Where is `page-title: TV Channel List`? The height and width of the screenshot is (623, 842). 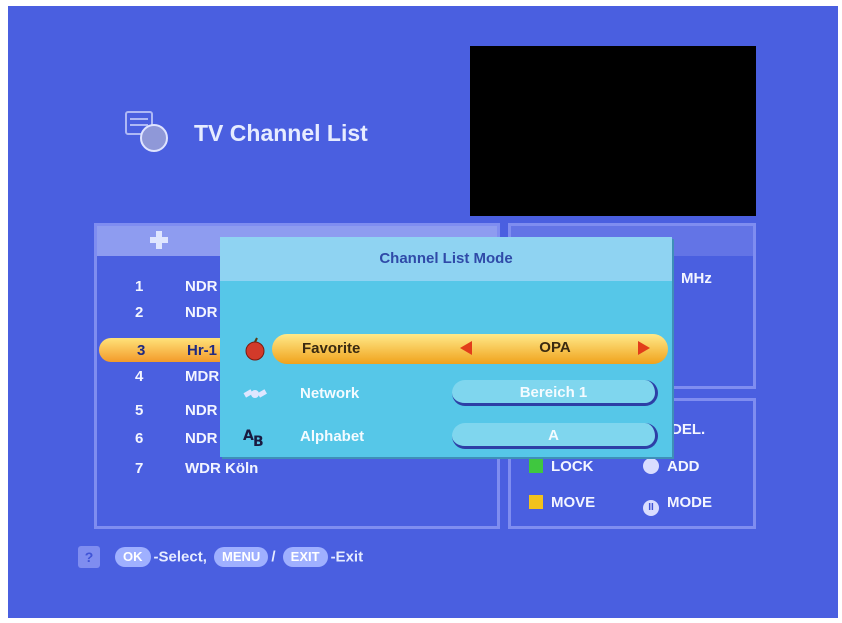
page-title: TV Channel List is located at coordinates (281, 133).